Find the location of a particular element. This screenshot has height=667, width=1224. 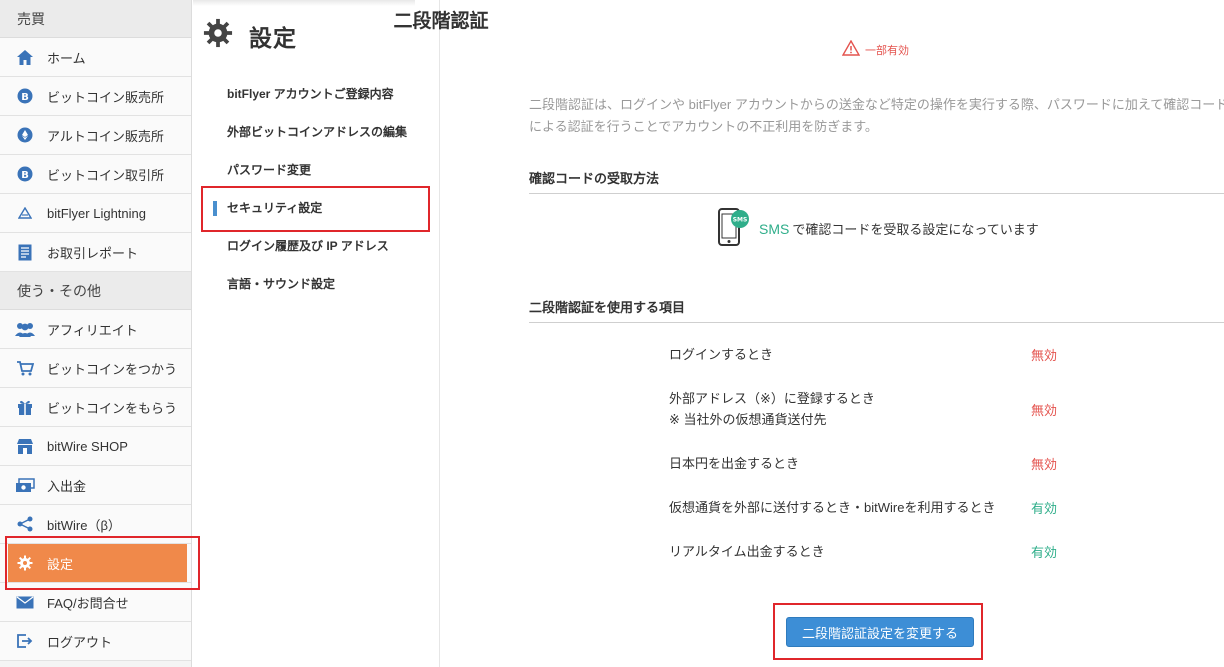

menu-item-password: パスワード変更 is located at coordinates (316, 170).